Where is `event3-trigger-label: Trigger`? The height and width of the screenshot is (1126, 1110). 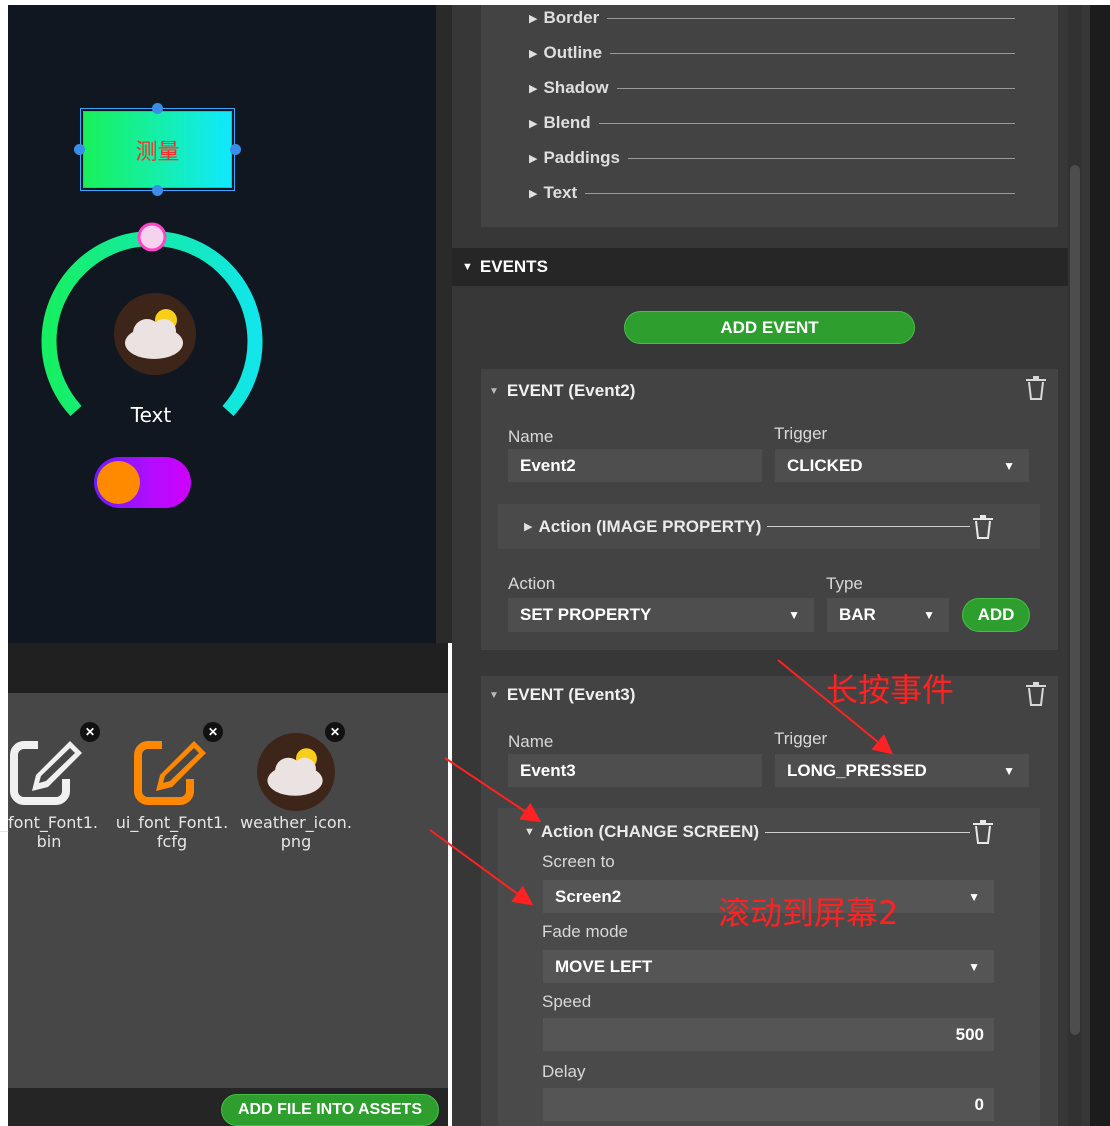 event3-trigger-label: Trigger is located at coordinates (801, 738).